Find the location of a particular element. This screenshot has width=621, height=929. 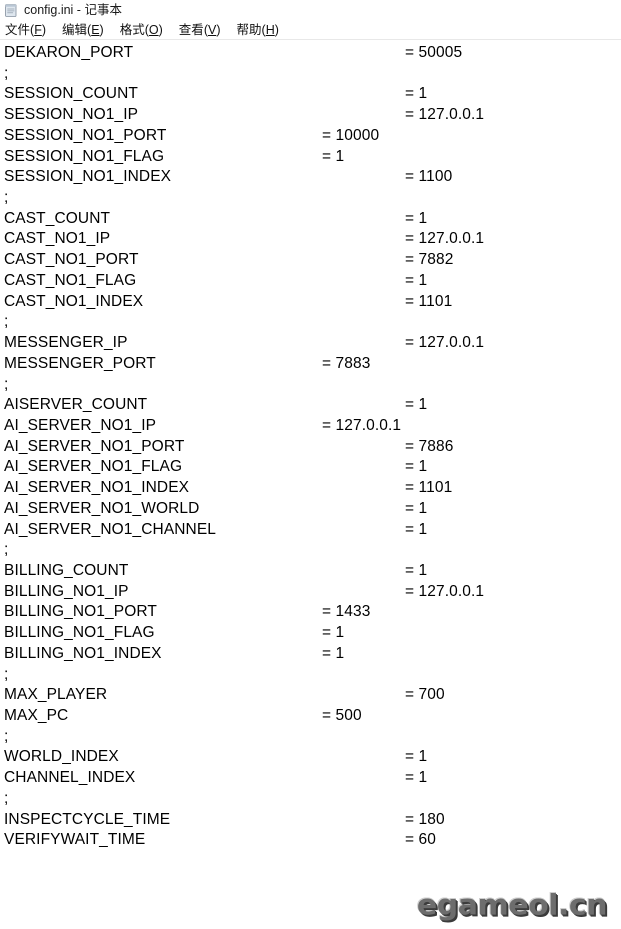

config-key: BILLING_NO1_IP is located at coordinates (66, 591).